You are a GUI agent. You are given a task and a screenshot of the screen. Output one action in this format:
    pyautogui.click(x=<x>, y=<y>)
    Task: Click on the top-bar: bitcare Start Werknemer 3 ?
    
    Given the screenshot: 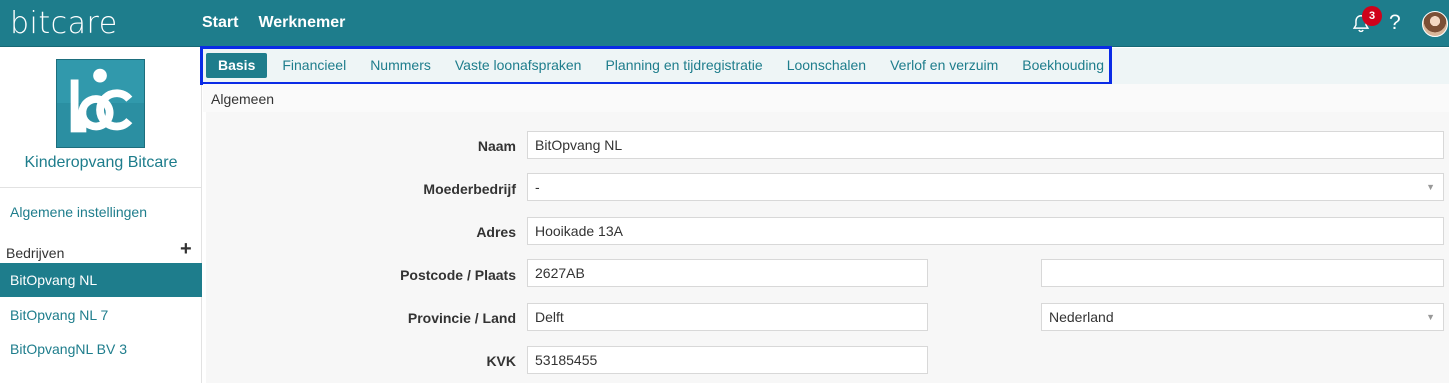 What is the action you would take?
    pyautogui.click(x=724, y=23)
    